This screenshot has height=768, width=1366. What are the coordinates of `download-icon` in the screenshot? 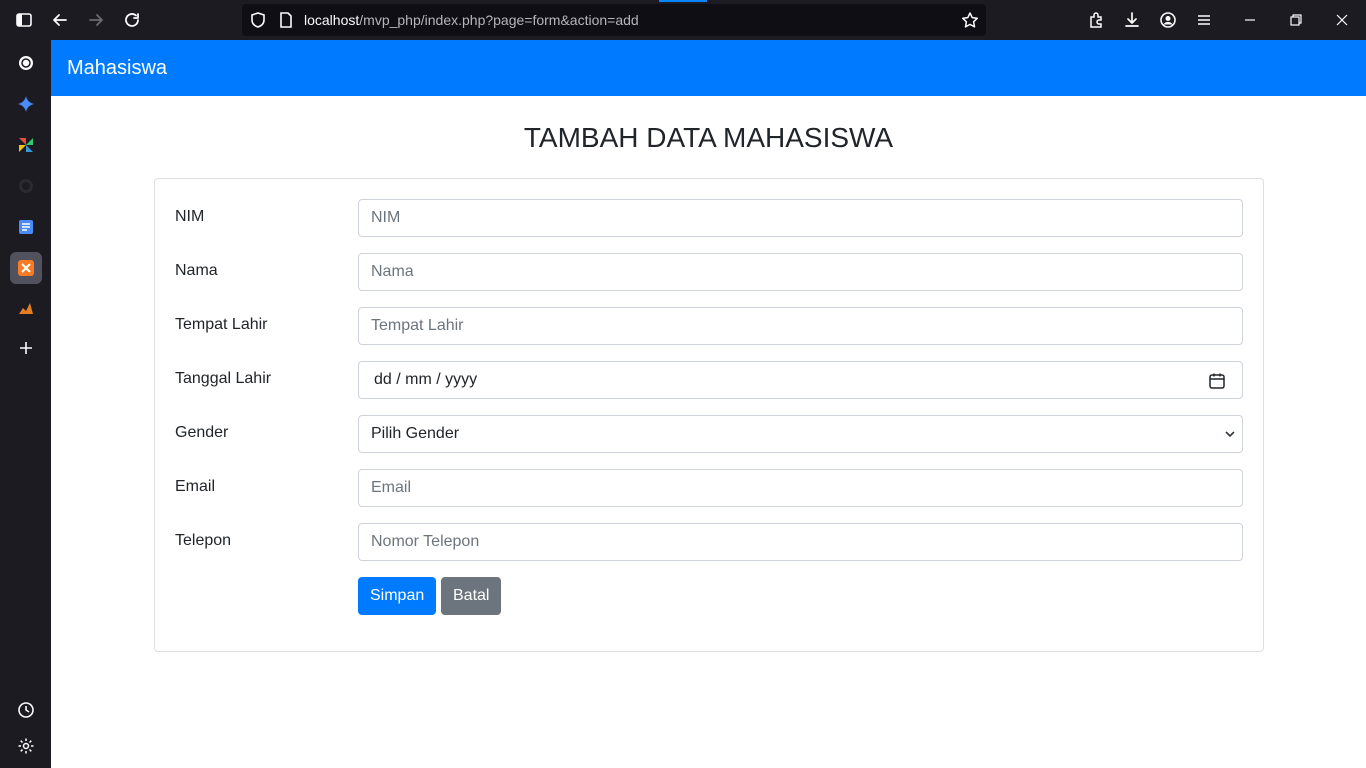 It's located at (1132, 20).